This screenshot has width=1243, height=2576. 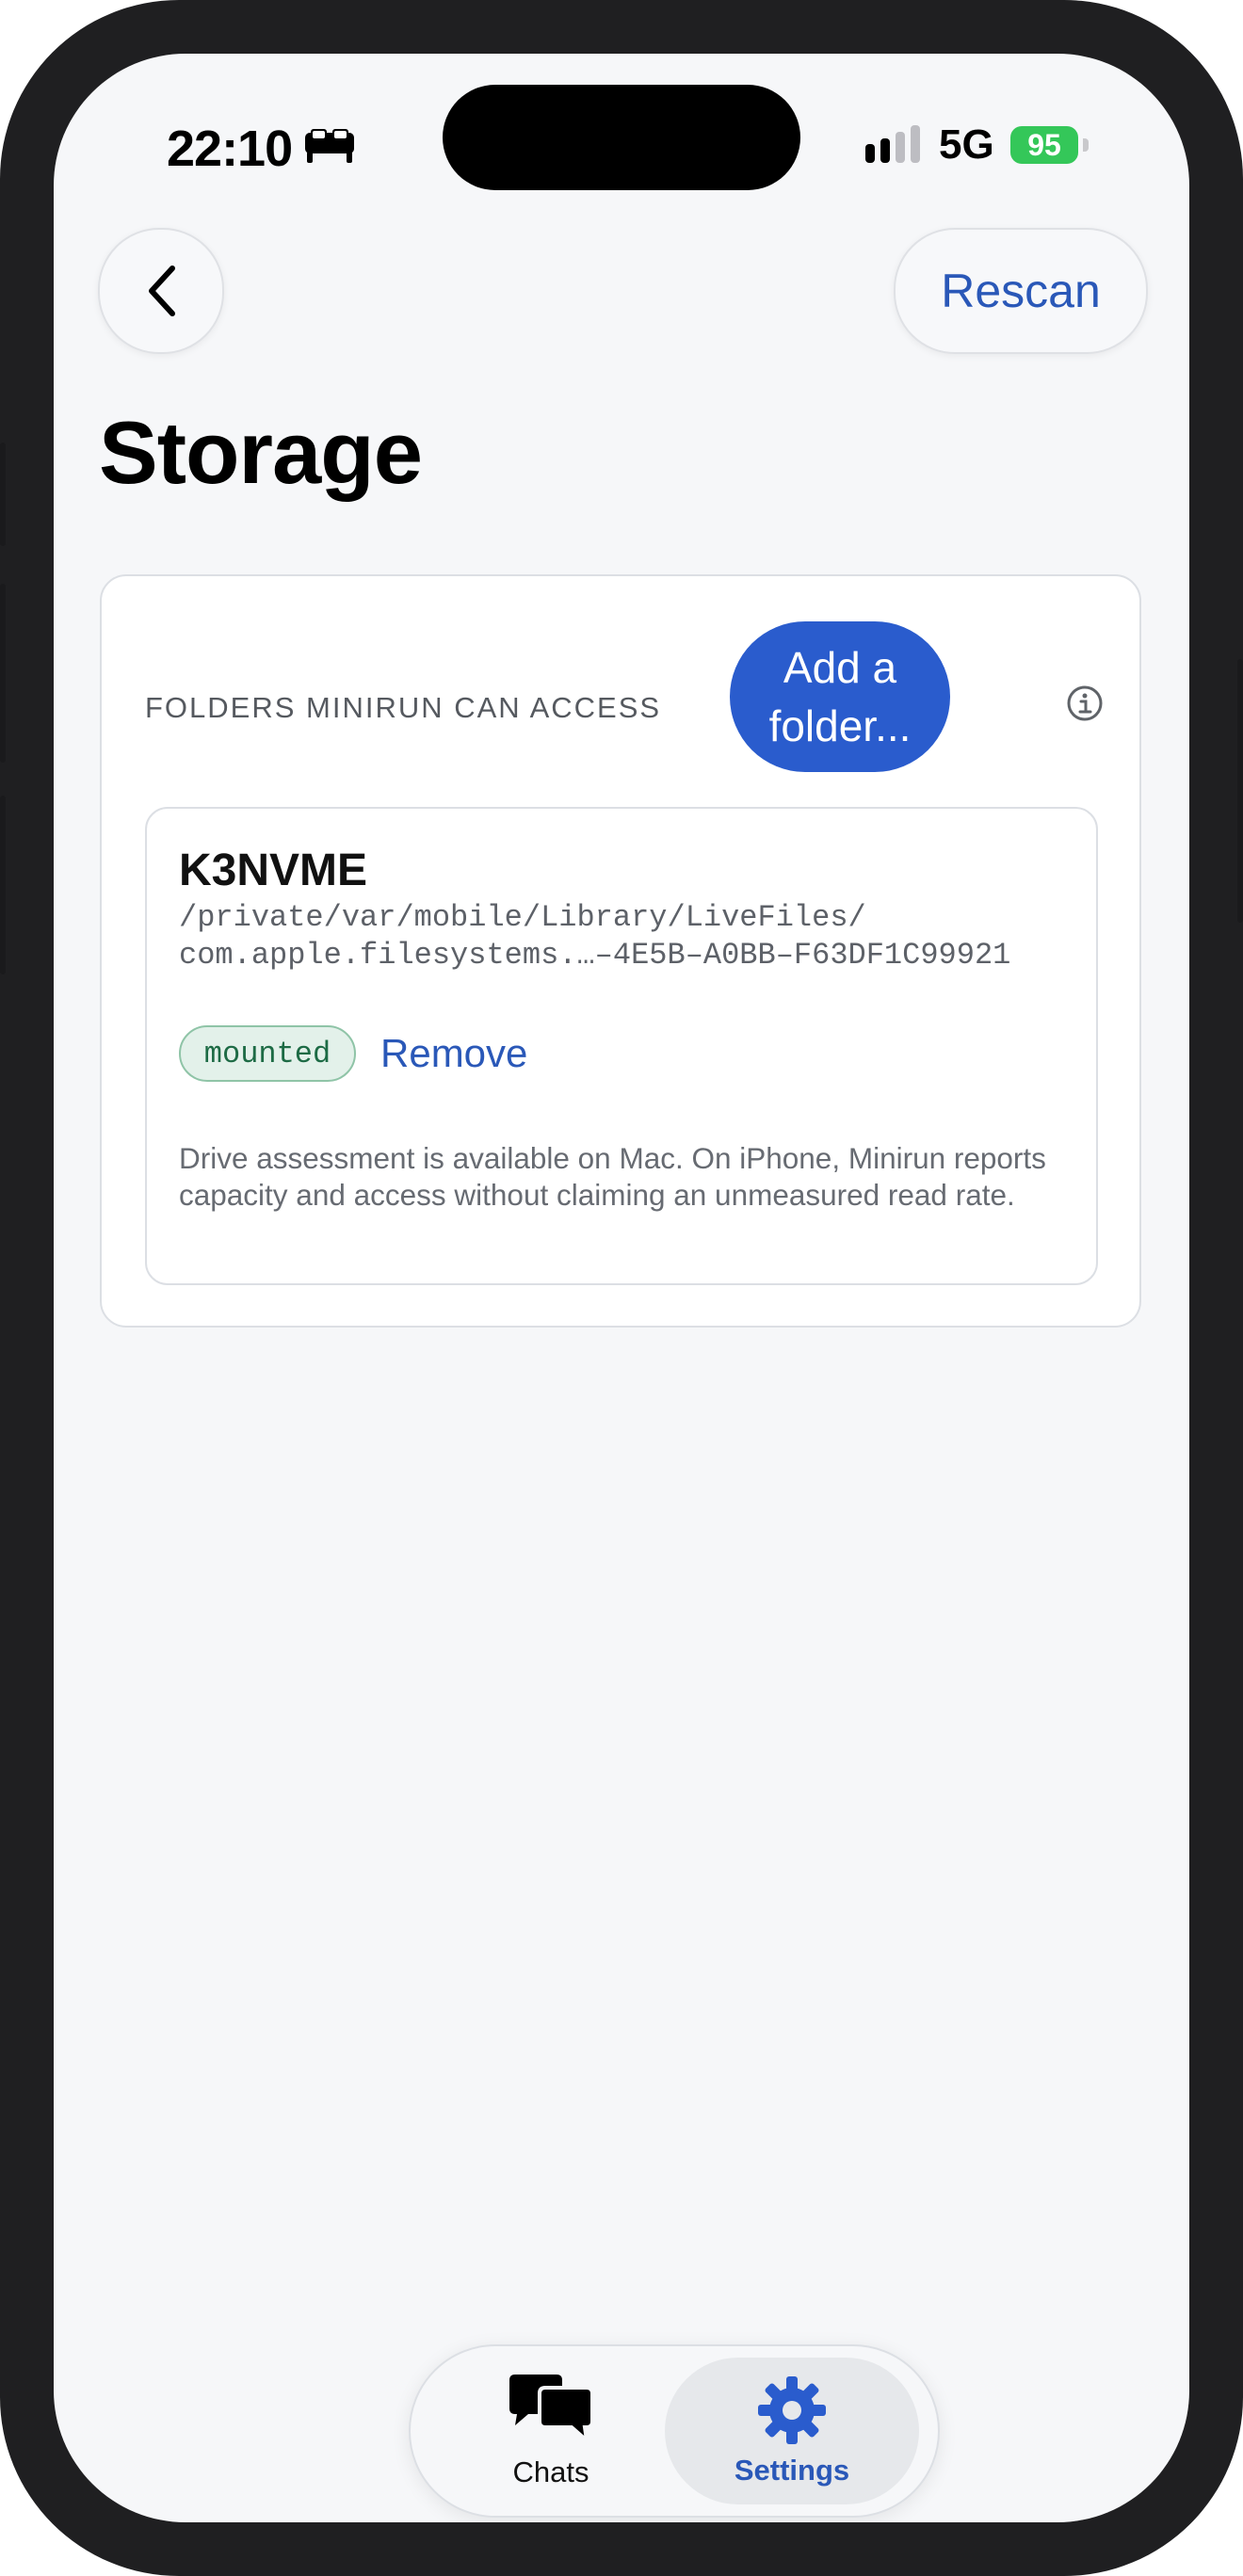 What do you see at coordinates (230, 149) in the screenshot?
I see `status-time: 22:10` at bounding box center [230, 149].